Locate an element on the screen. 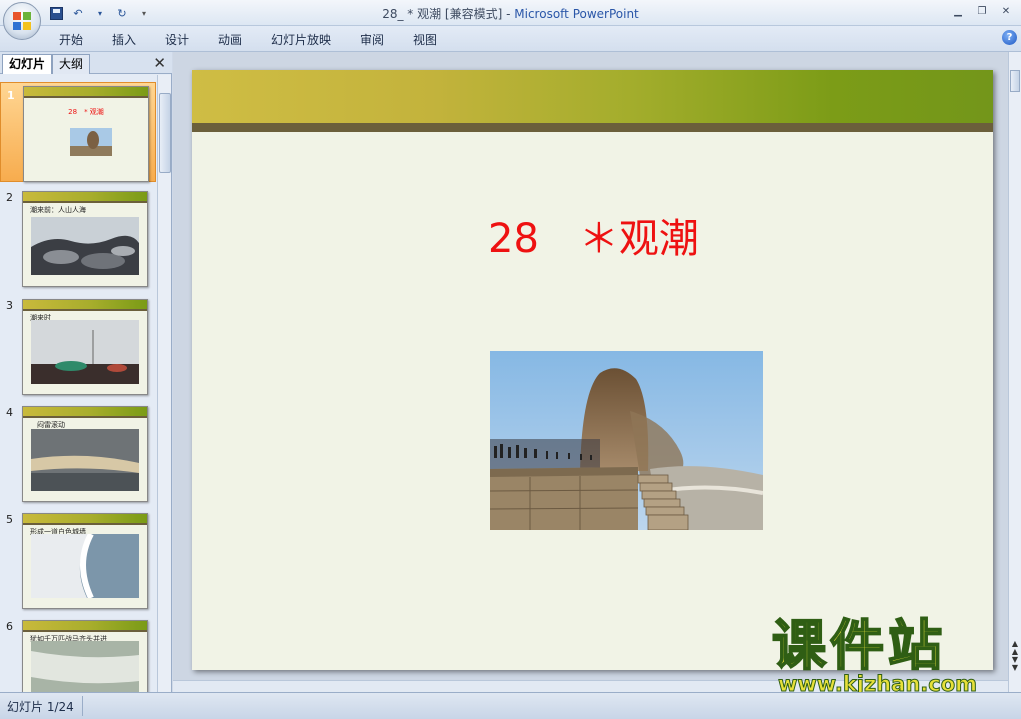 This screenshot has width=1021, height=719. thumbnail-title: 28 * 观潮 is located at coordinates (86, 112).